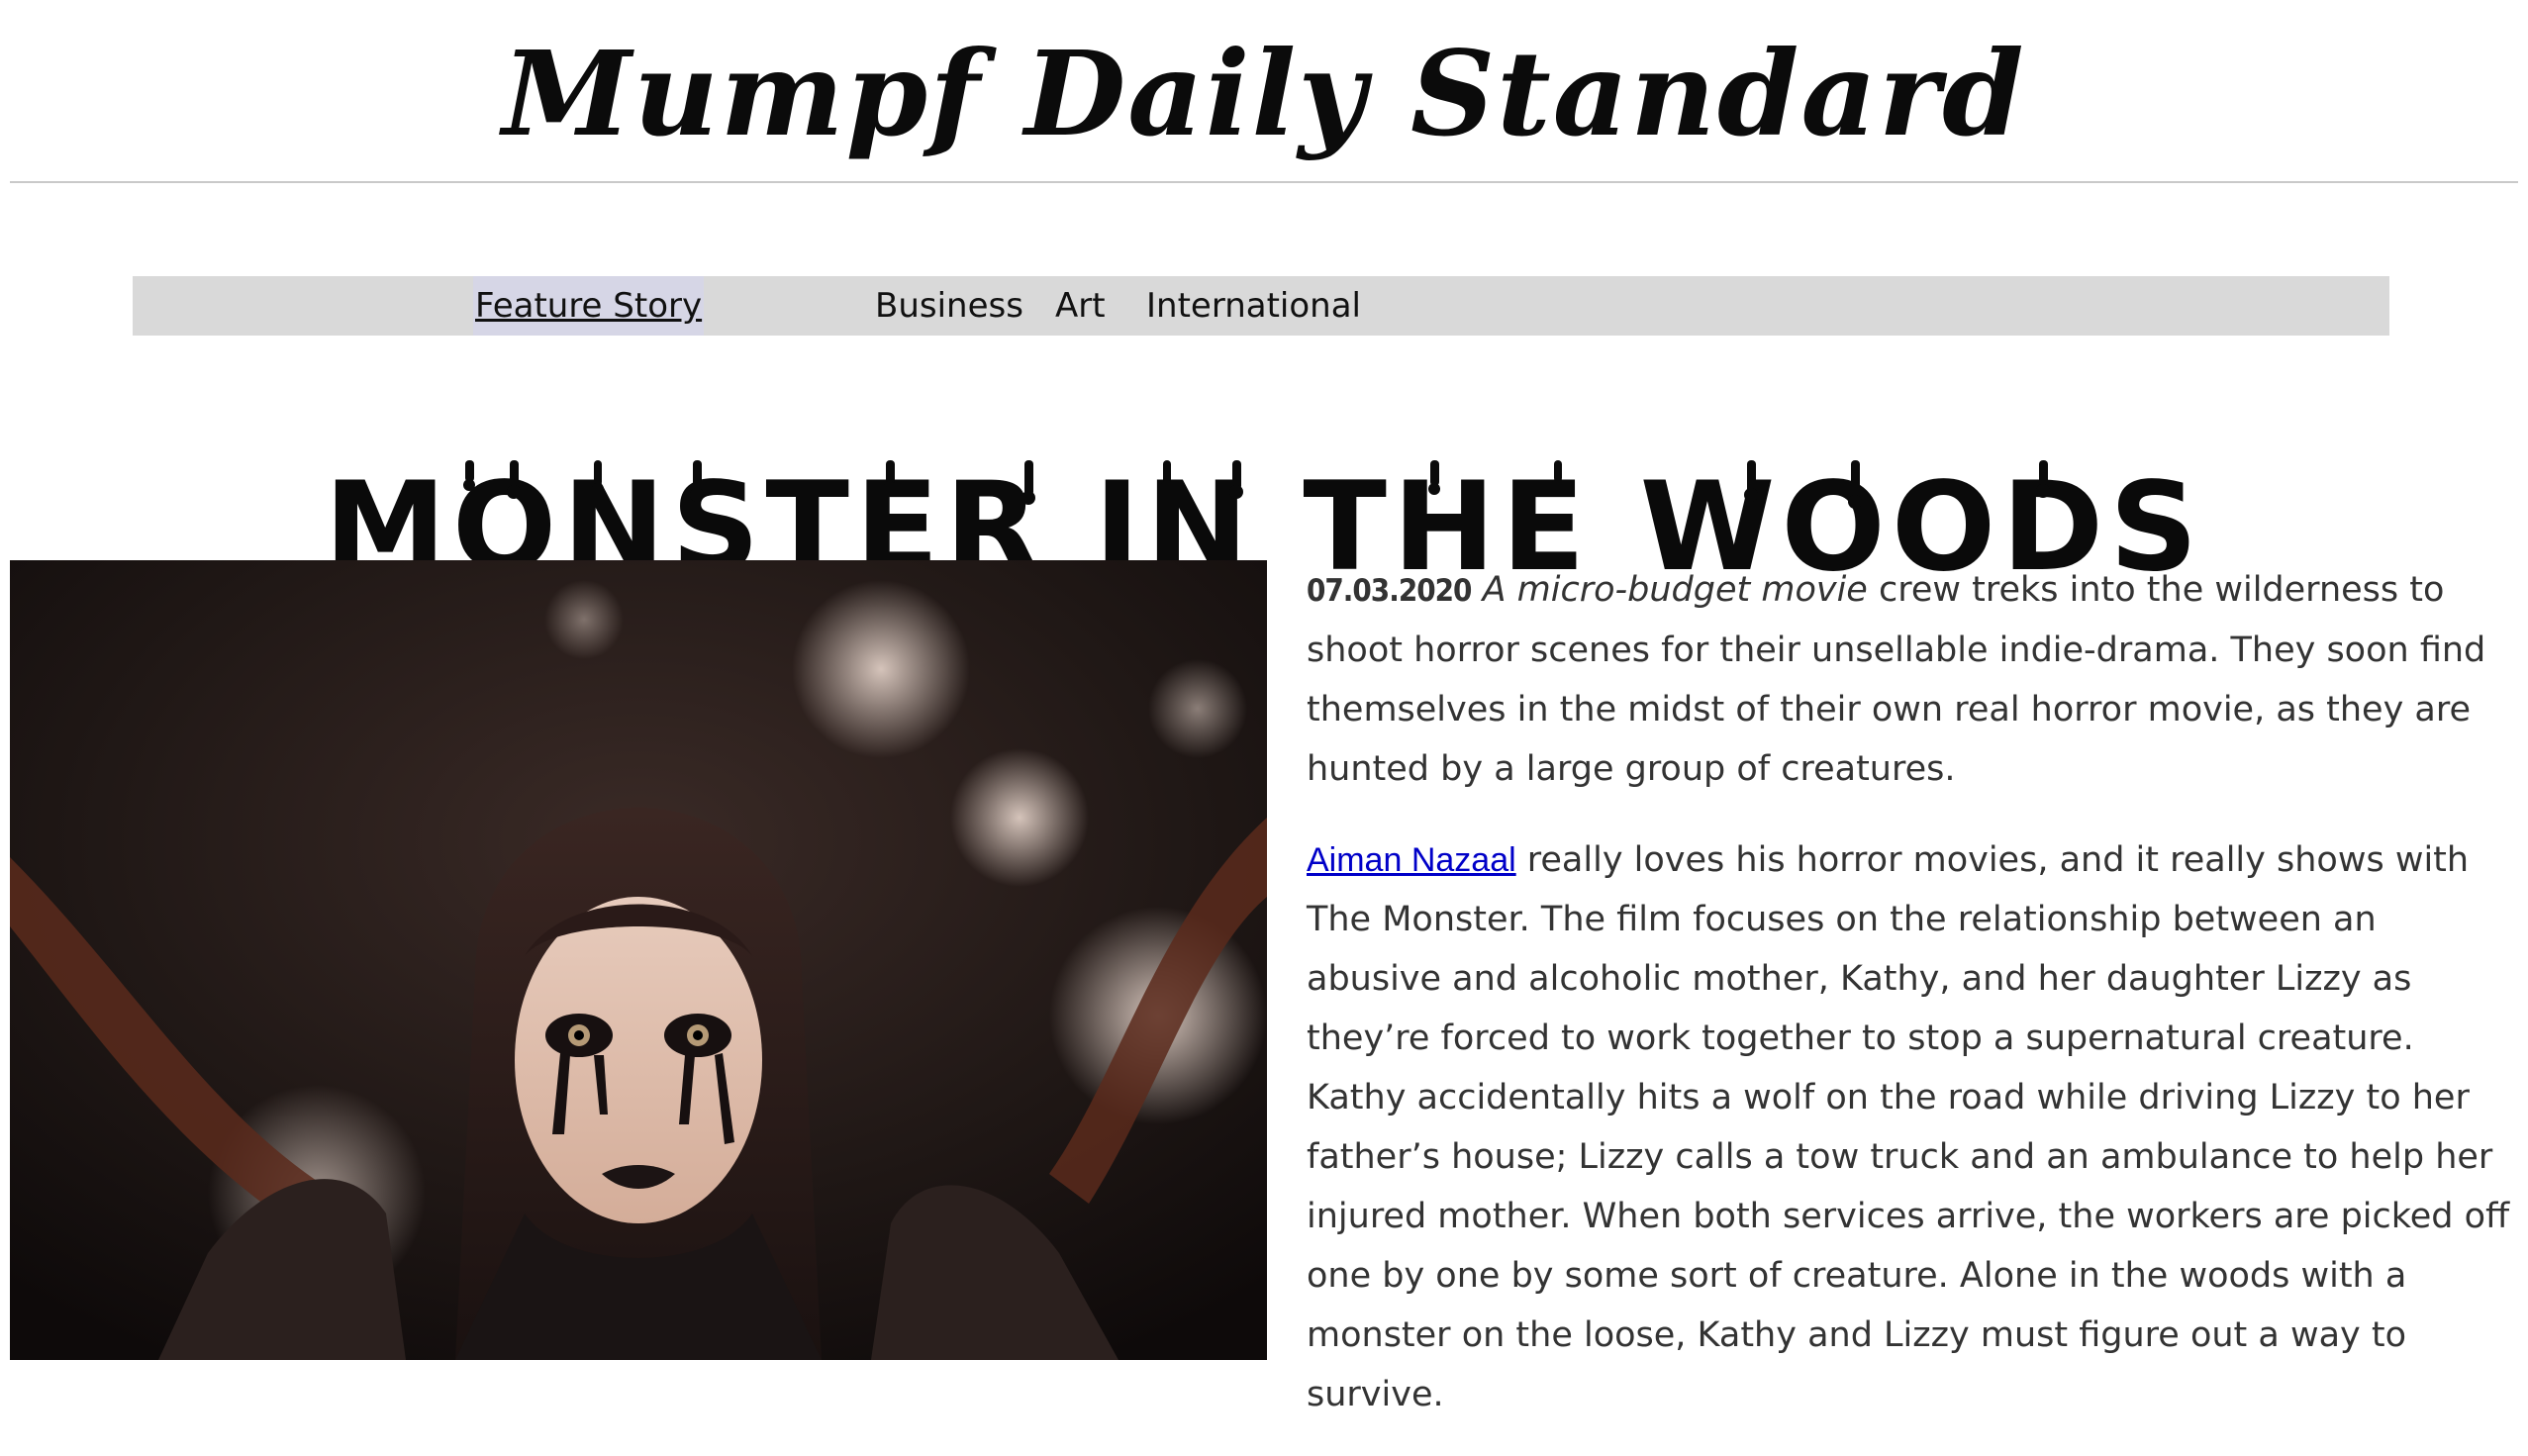 The width and height of the screenshot is (2528, 1456). I want to click on nav-item-art: Art, so click(1080, 306).